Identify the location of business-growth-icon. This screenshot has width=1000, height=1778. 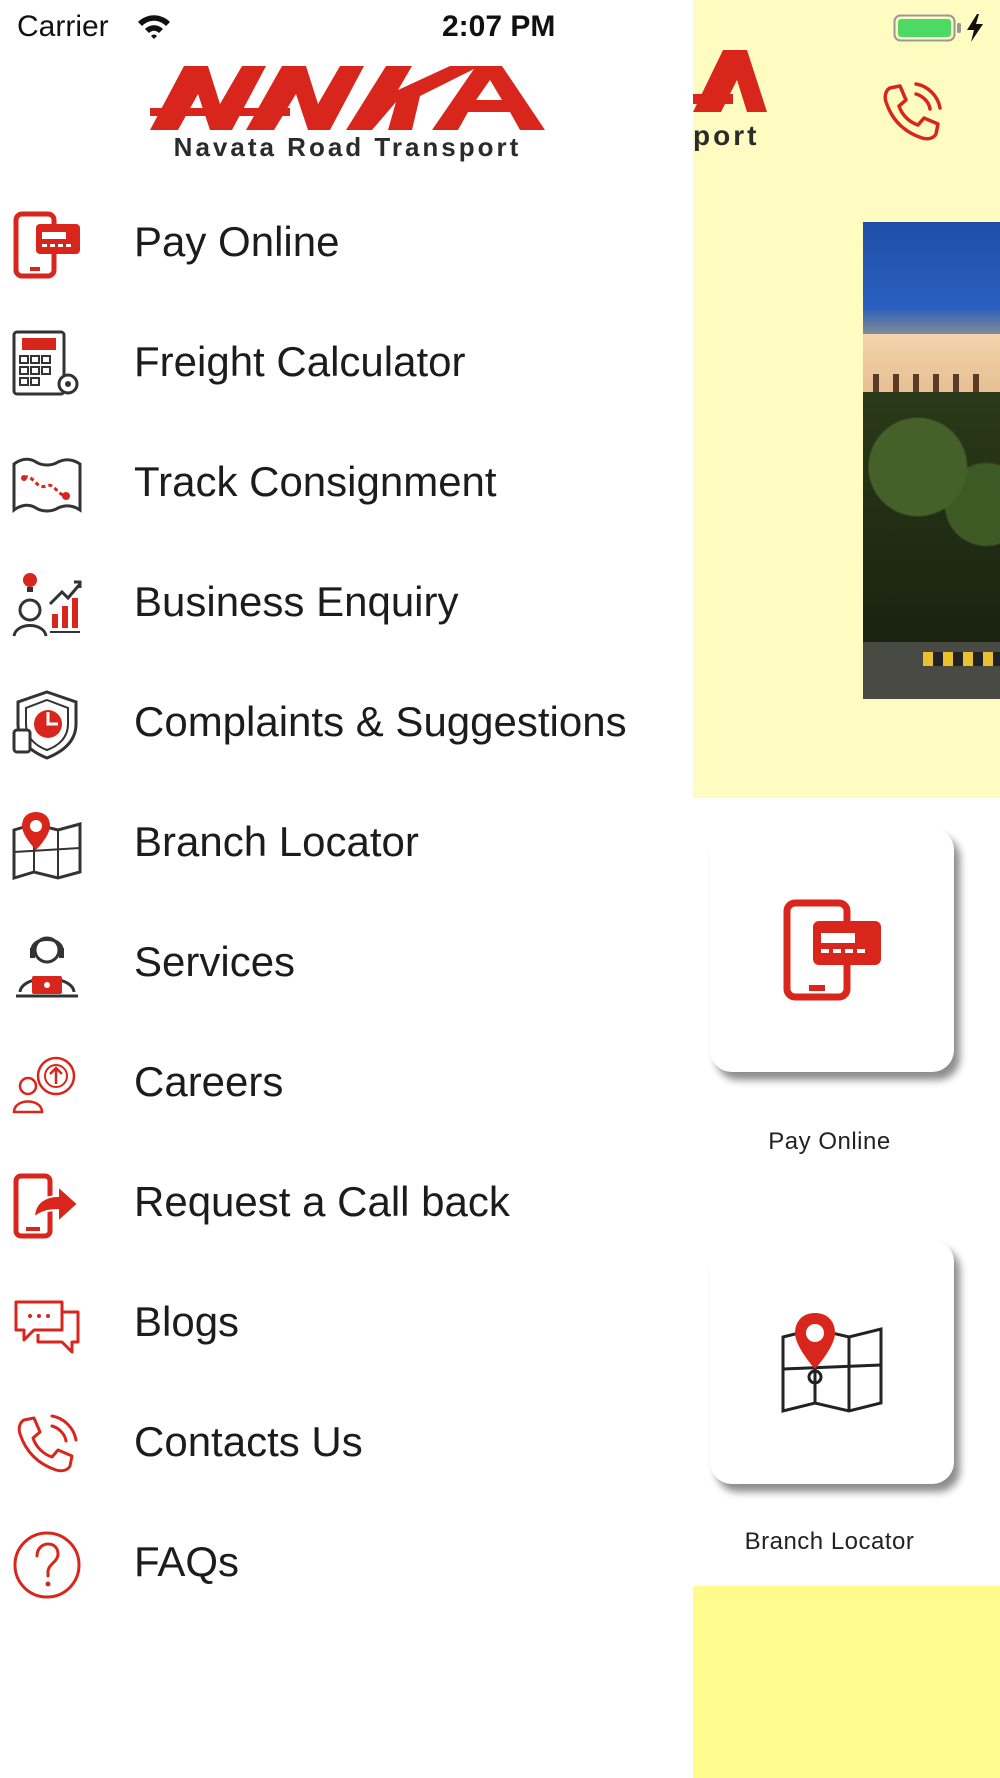
(47, 605).